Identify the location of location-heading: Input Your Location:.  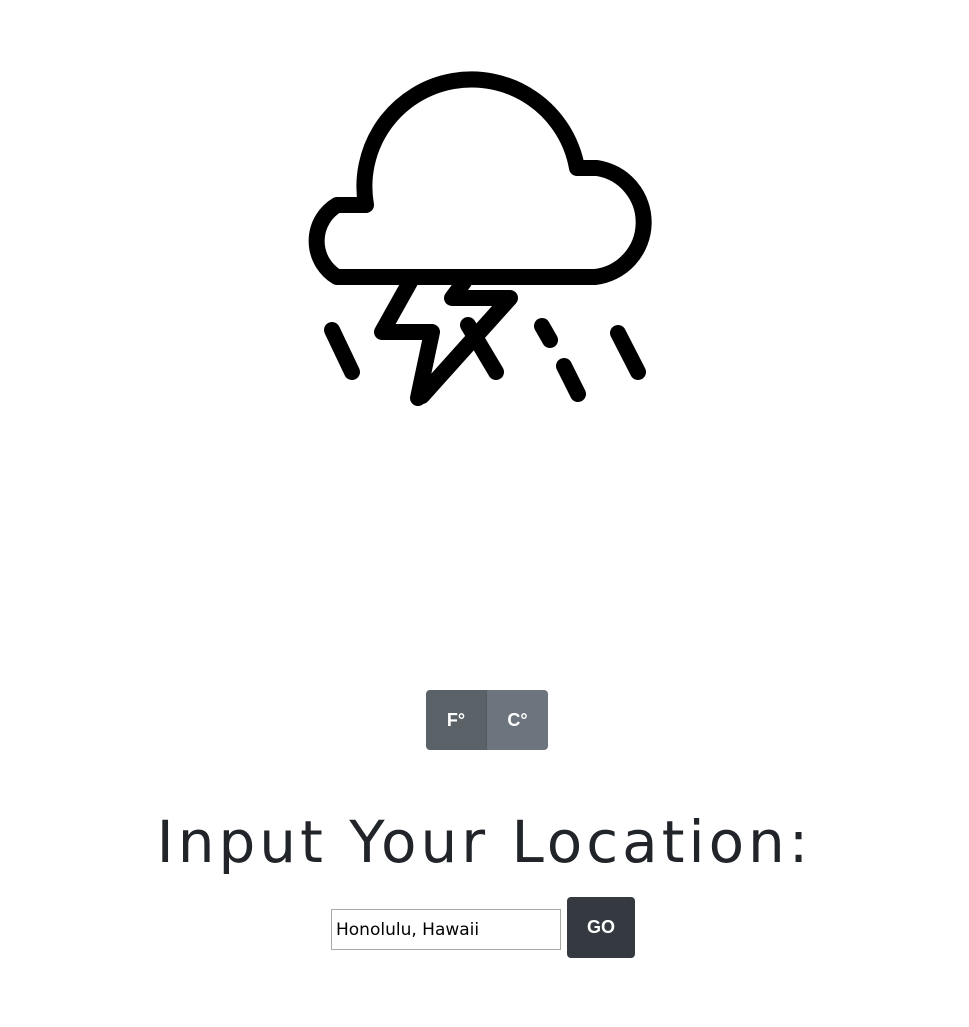
(484, 842).